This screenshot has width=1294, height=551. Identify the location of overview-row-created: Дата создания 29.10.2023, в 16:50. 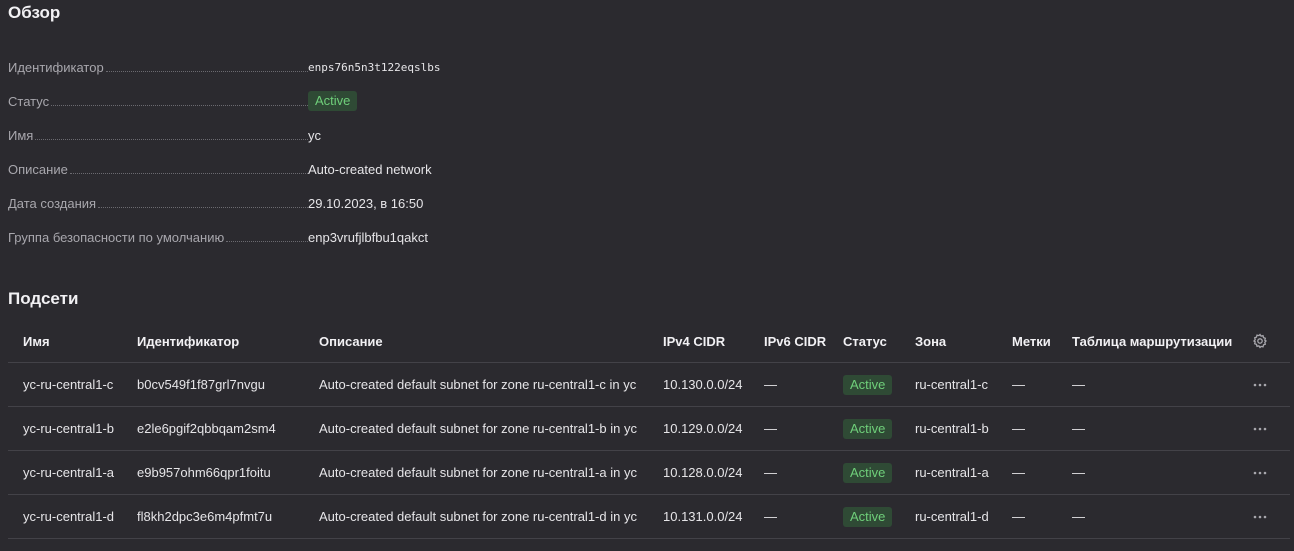
(358, 203).